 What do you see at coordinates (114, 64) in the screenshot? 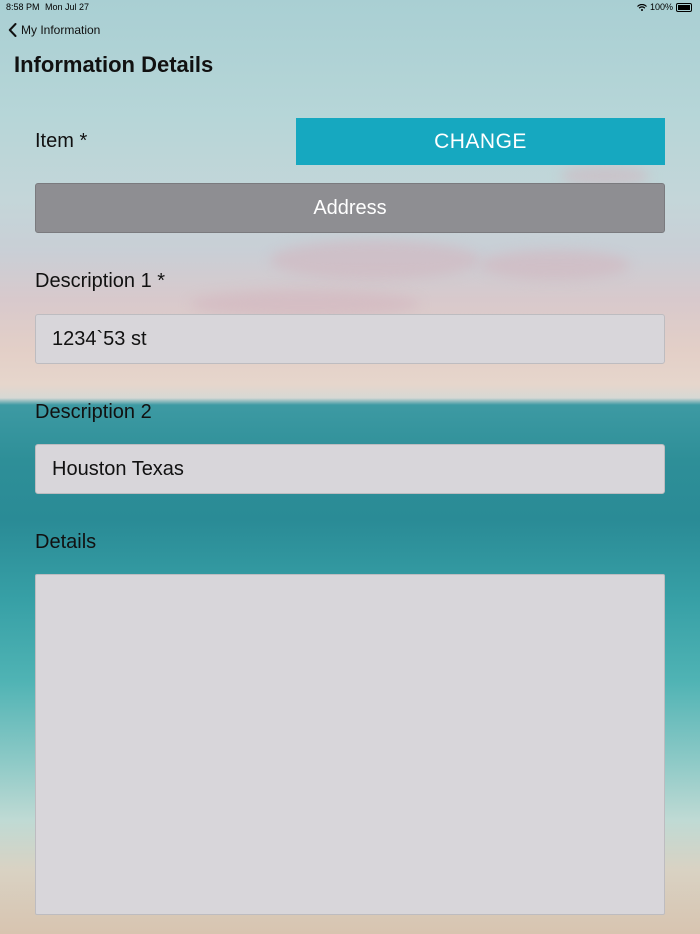
I see `page-title: Information Details` at bounding box center [114, 64].